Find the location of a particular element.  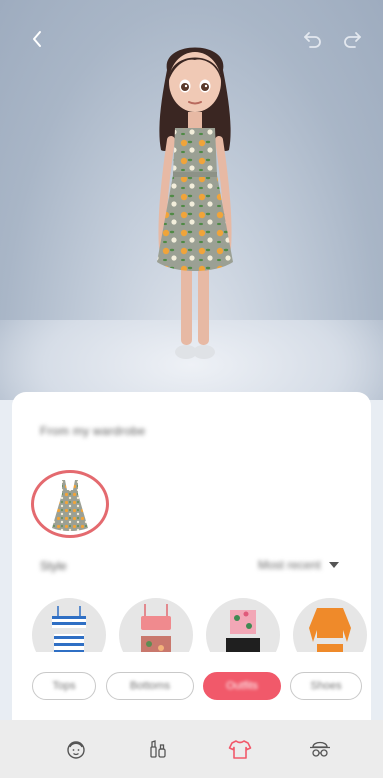

chip-tops: Tops is located at coordinates (64, 686).